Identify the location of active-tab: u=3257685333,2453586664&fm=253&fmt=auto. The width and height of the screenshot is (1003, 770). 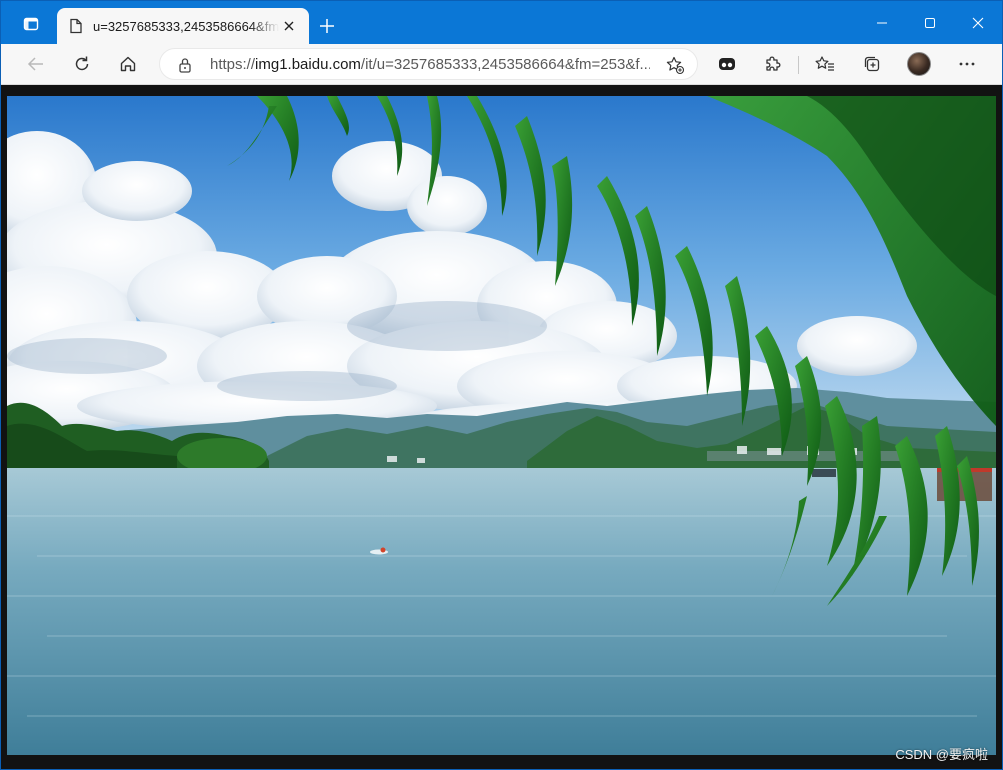
(183, 26).